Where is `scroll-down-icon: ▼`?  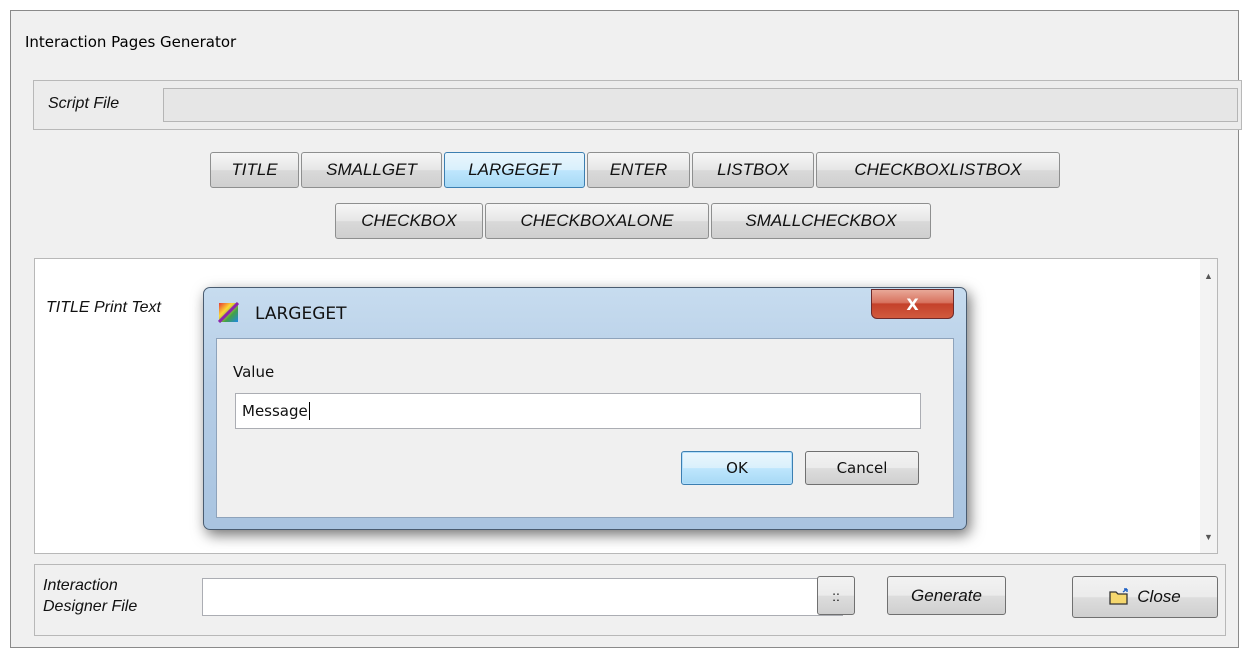 scroll-down-icon: ▼ is located at coordinates (1208, 536).